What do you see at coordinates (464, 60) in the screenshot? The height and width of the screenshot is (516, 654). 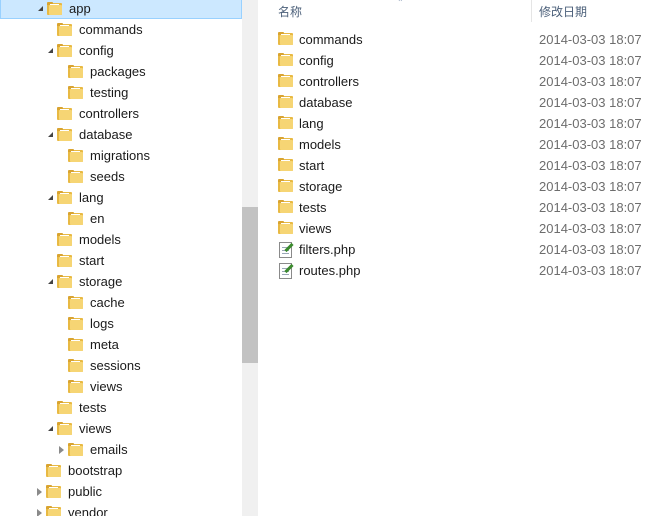 I see `file-row-config: config 2014-03-03 18:07` at bounding box center [464, 60].